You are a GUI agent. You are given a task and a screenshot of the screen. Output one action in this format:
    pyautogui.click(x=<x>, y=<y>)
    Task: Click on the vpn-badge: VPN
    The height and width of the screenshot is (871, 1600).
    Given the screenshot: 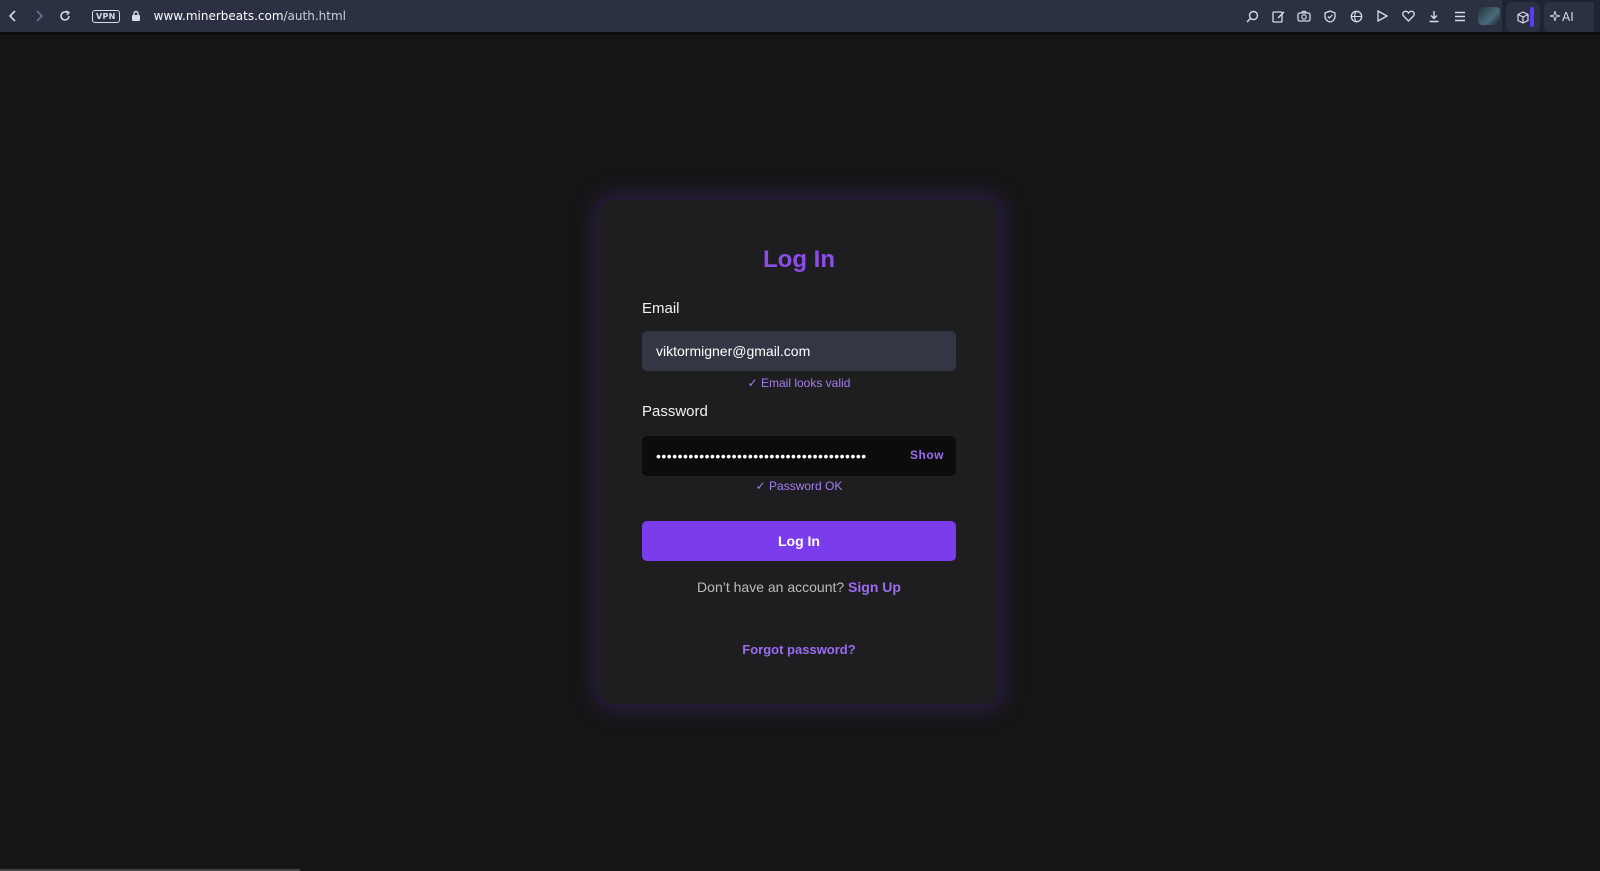 What is the action you would take?
    pyautogui.click(x=106, y=16)
    